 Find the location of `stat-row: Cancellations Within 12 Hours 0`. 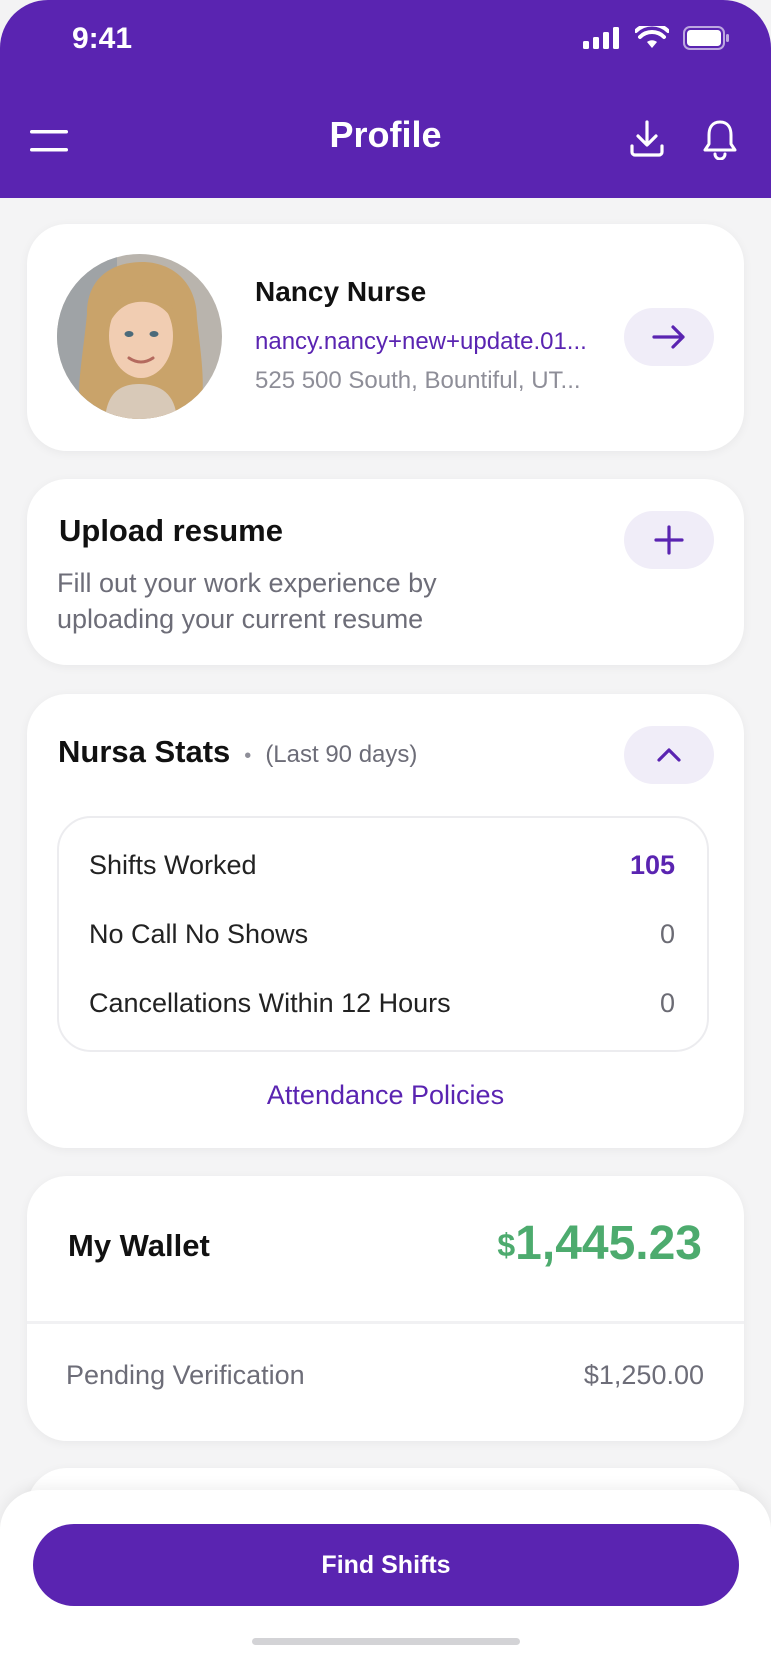

stat-row: Cancellations Within 12 Hours 0 is located at coordinates (382, 1003).